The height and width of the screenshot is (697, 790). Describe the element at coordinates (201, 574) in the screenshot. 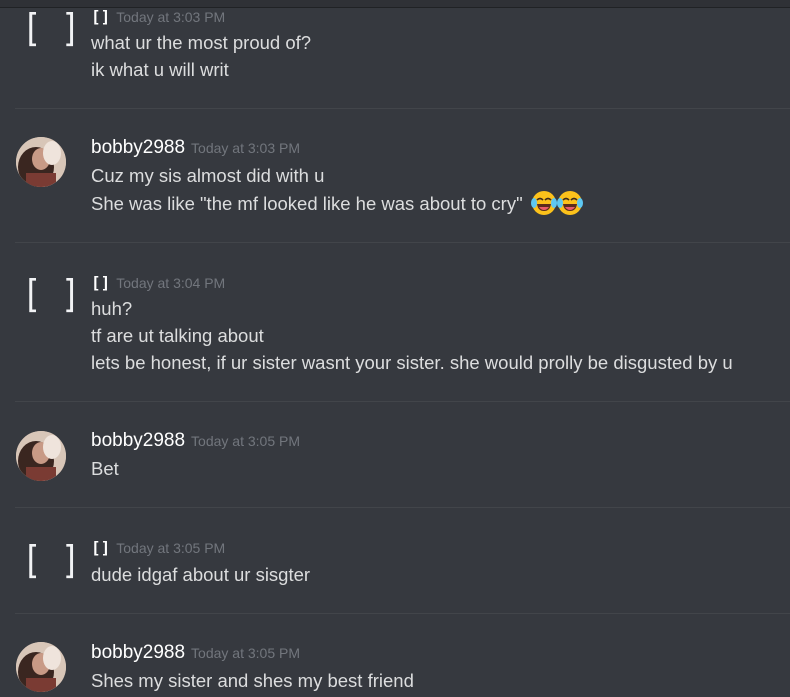

I see `message-text: dude idgaf about ur sisgter` at that location.